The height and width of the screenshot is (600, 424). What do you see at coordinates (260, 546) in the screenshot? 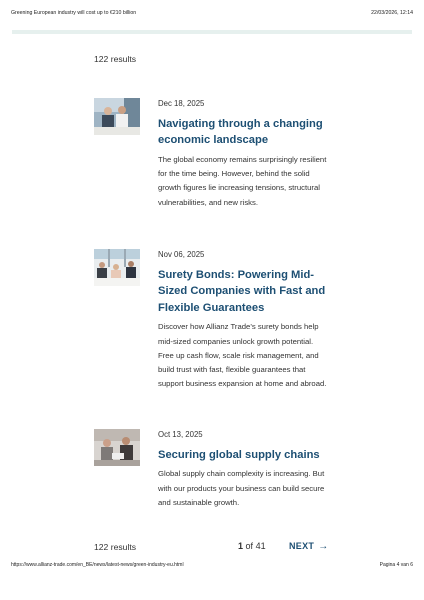
I see `total-pages: 41` at bounding box center [260, 546].